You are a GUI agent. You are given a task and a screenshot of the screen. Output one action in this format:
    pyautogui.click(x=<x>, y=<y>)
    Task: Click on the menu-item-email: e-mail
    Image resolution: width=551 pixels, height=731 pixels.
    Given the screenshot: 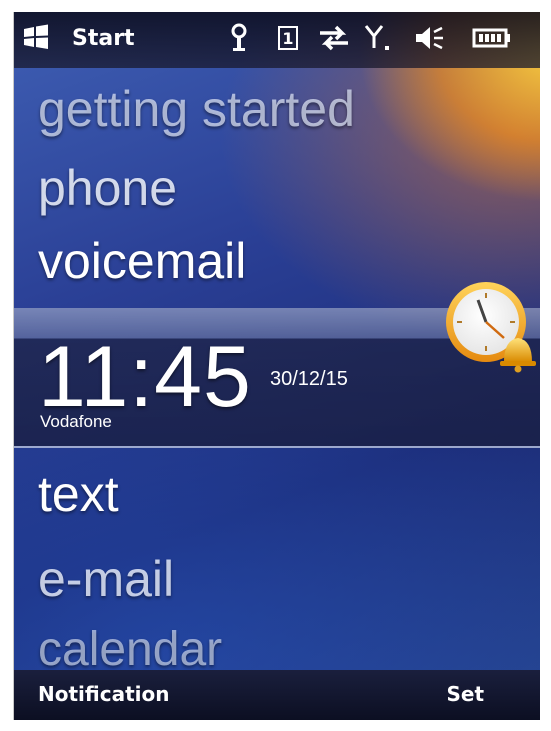 What is the action you would take?
    pyautogui.click(x=106, y=579)
    